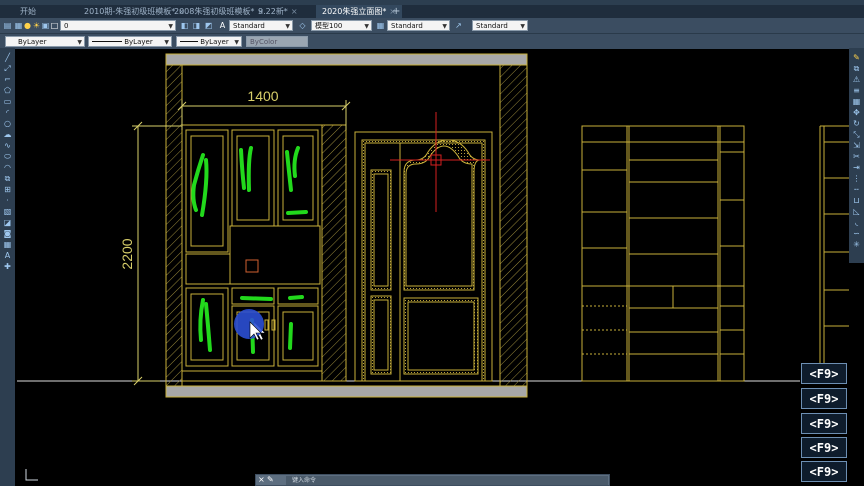 This screenshot has width=864, height=486. What do you see at coordinates (32, 42) in the screenshot?
I see `color-value: ByLayer` at bounding box center [32, 42].